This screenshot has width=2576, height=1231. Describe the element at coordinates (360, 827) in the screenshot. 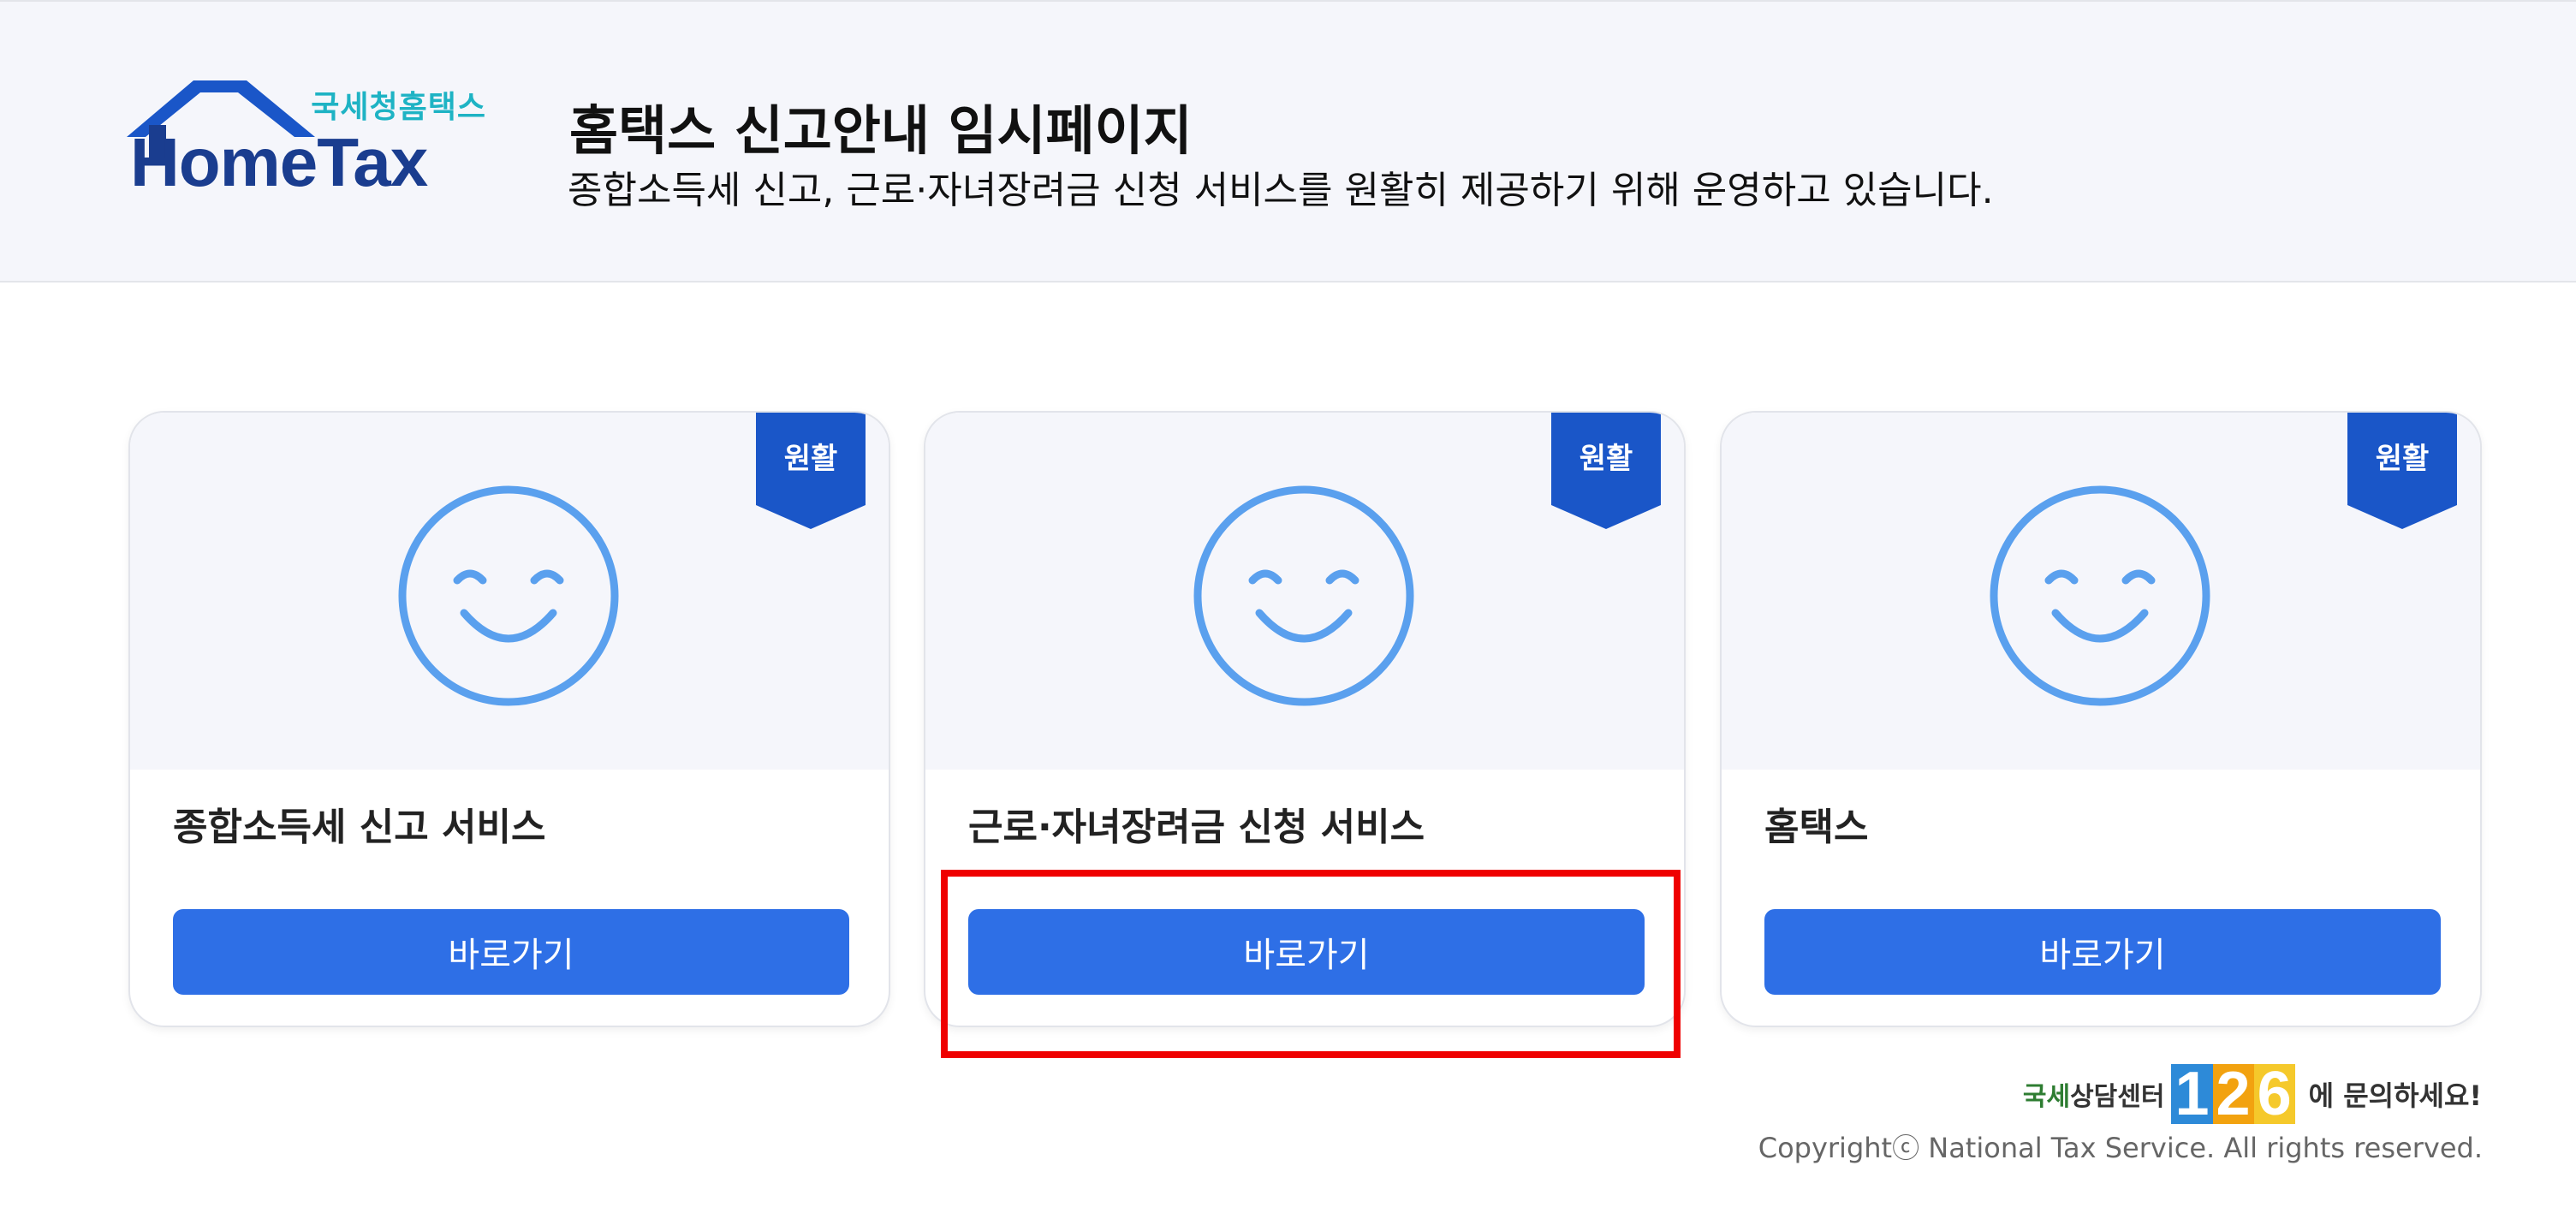

I see `card-title: 종합소득세 신고 서비스` at that location.